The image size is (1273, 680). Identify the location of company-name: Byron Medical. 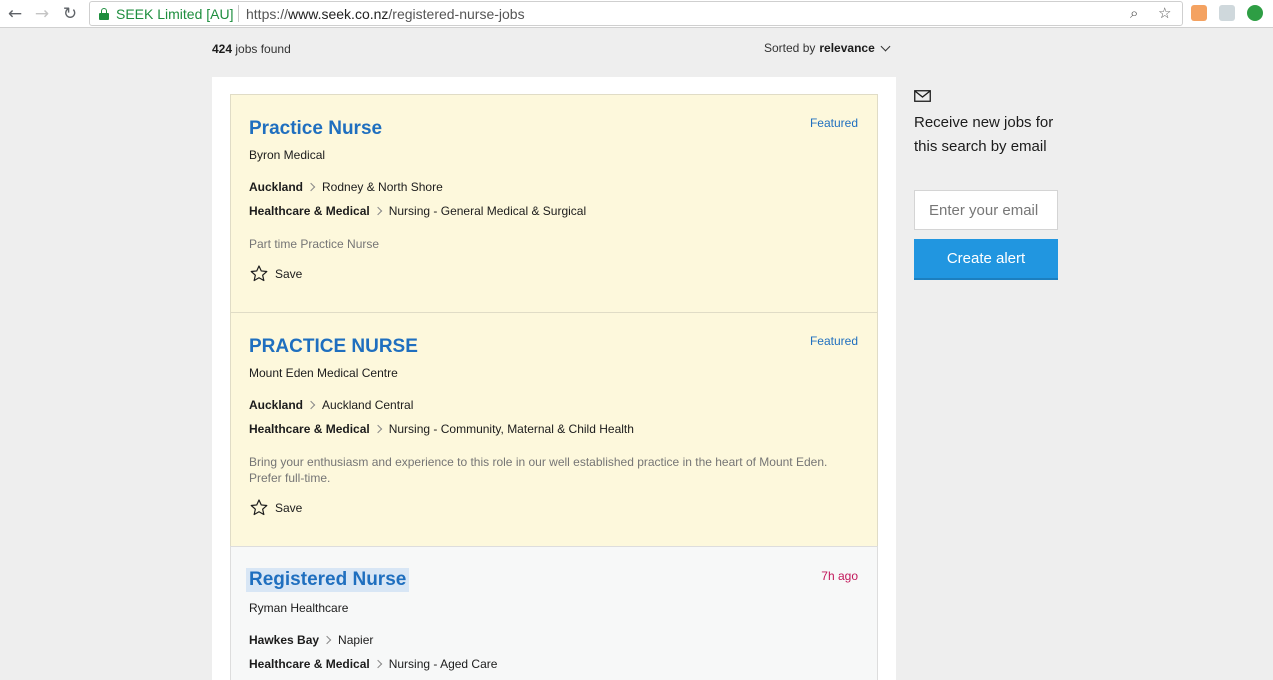
(287, 155).